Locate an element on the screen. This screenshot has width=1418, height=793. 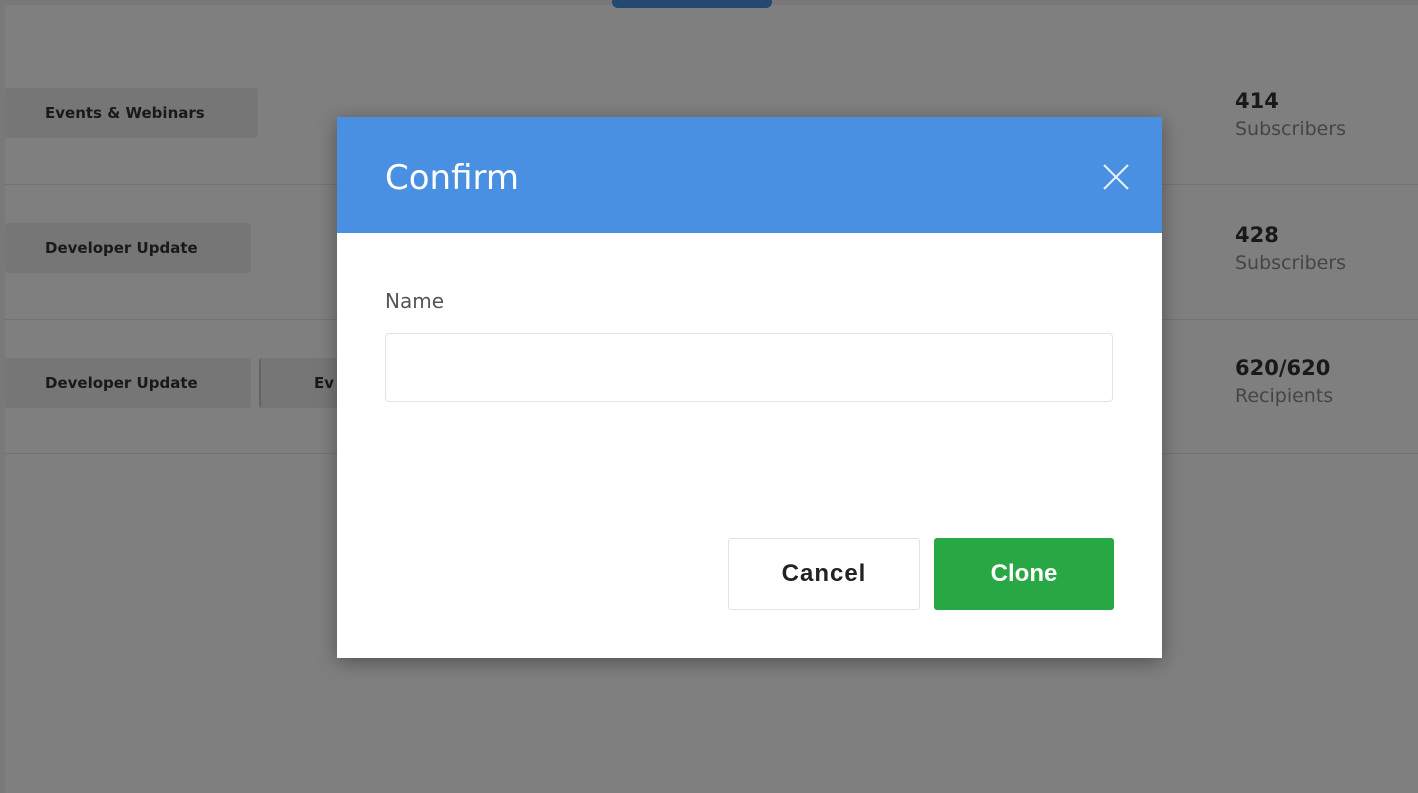
close-icon-glyph is located at coordinates (1116, 177).